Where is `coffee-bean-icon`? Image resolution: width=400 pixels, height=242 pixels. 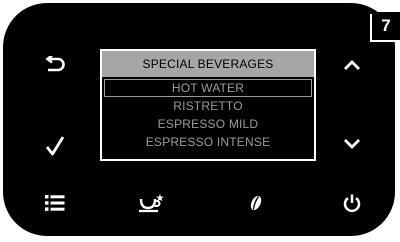 coffee-bean-icon is located at coordinates (256, 203).